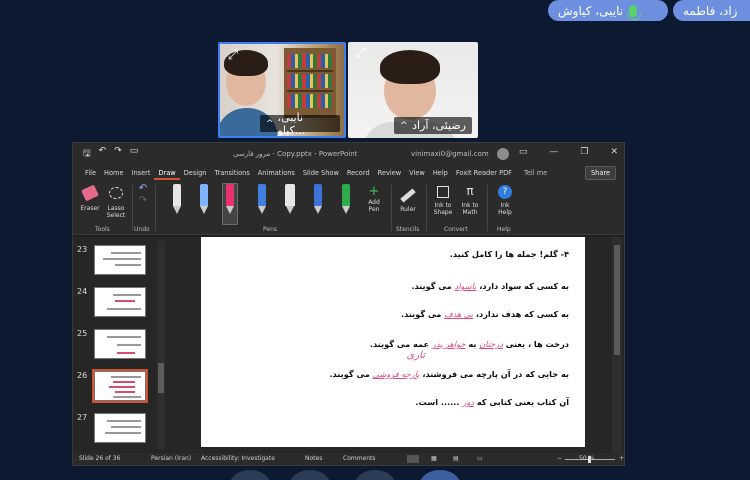 This screenshot has width=750, height=480. Describe the element at coordinates (321, 173) in the screenshot. I see `tab-slide-show: Slide Show` at that location.